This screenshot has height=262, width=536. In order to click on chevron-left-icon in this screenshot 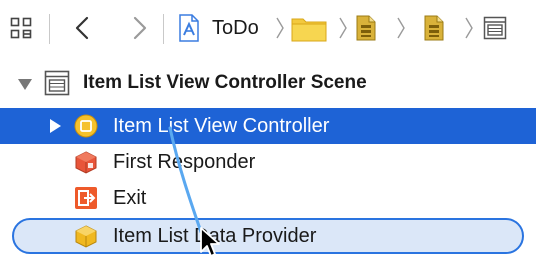, I will do `click(82, 28)`.